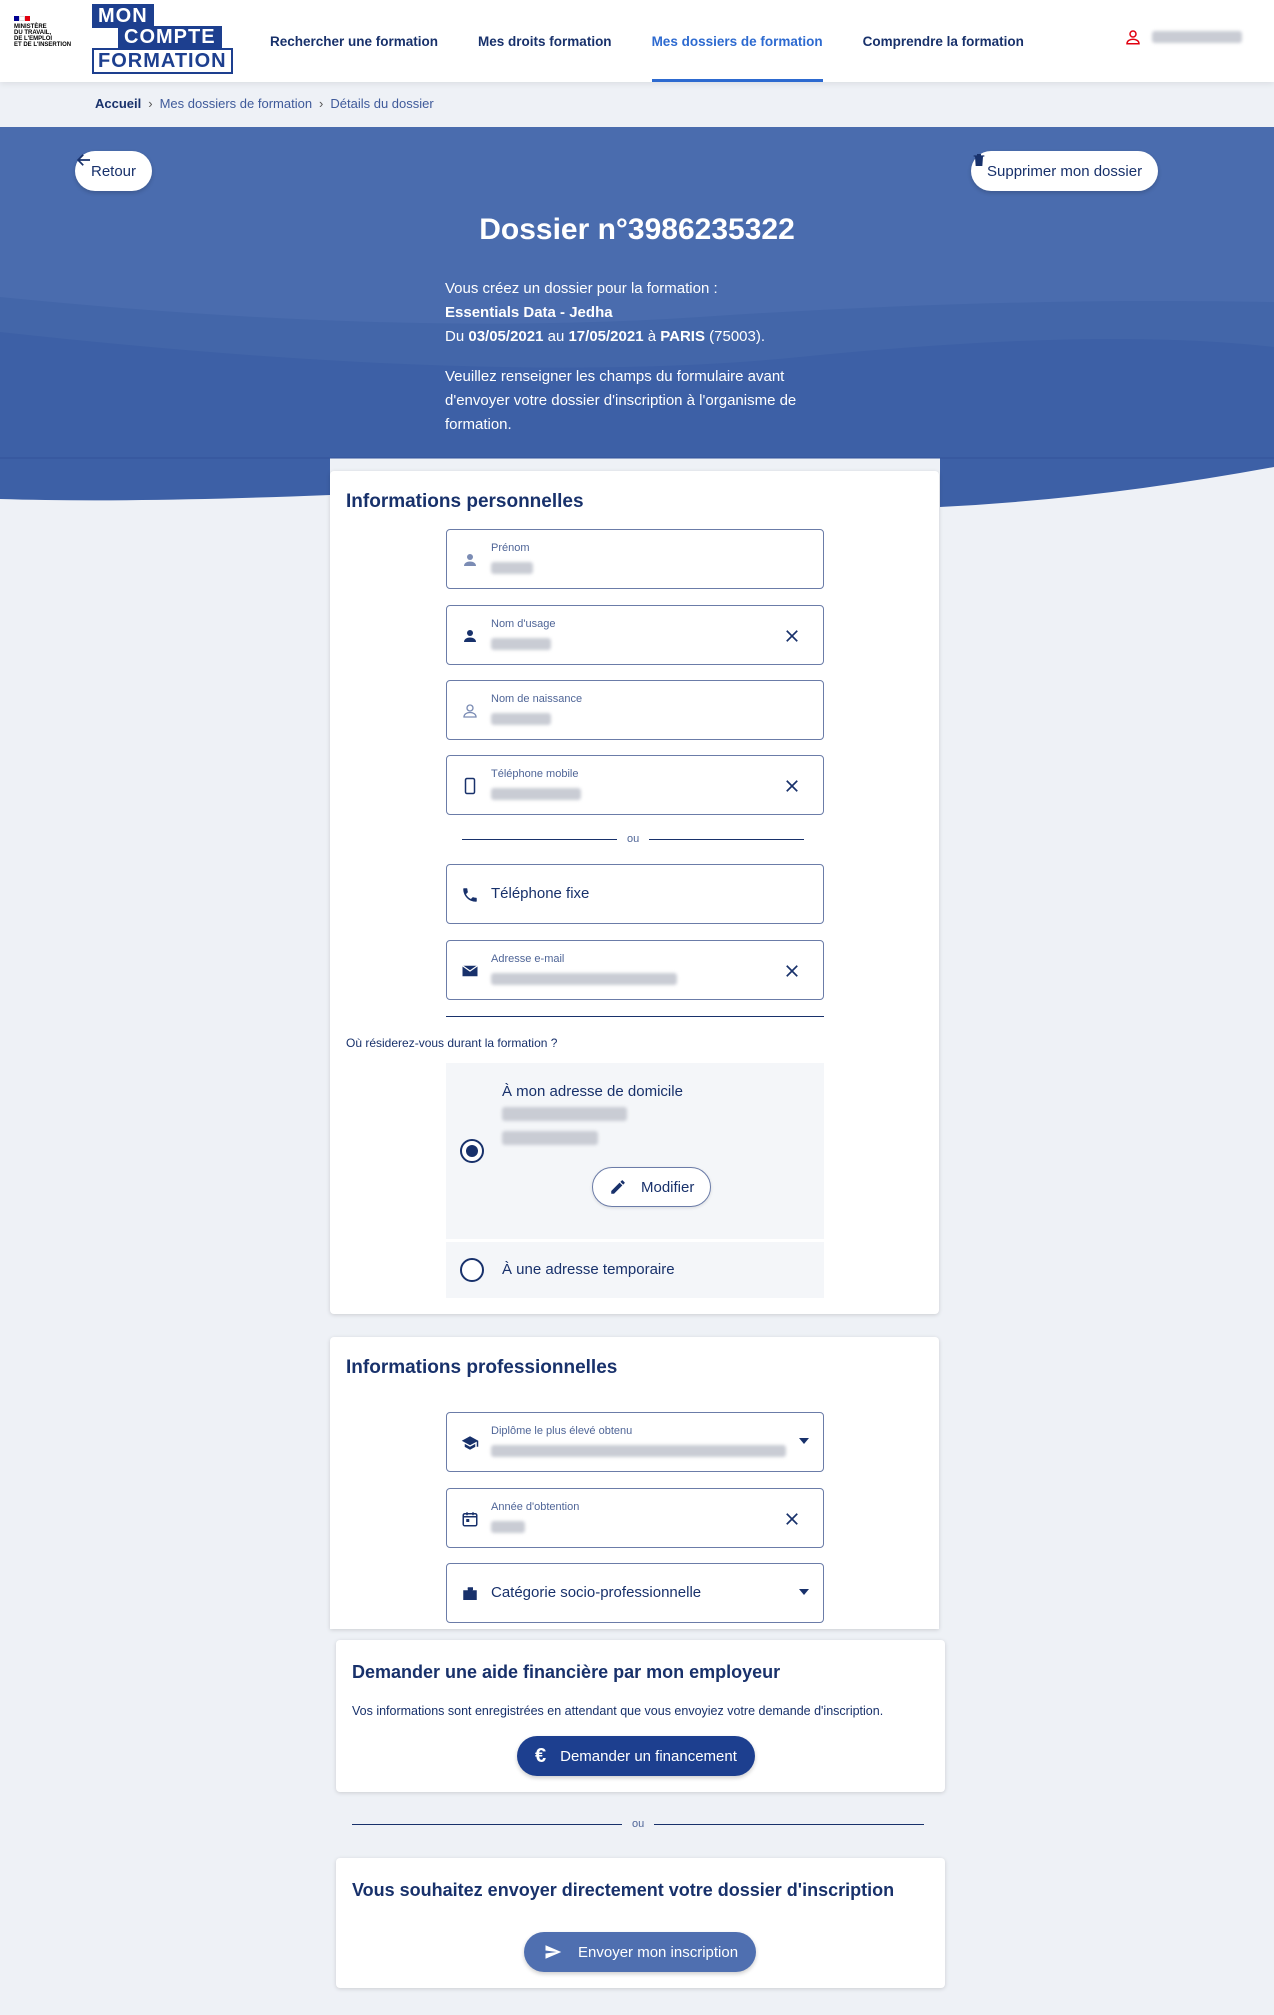 The image size is (1274, 2015). I want to click on nom-naissance-value-redacted, so click(521, 719).